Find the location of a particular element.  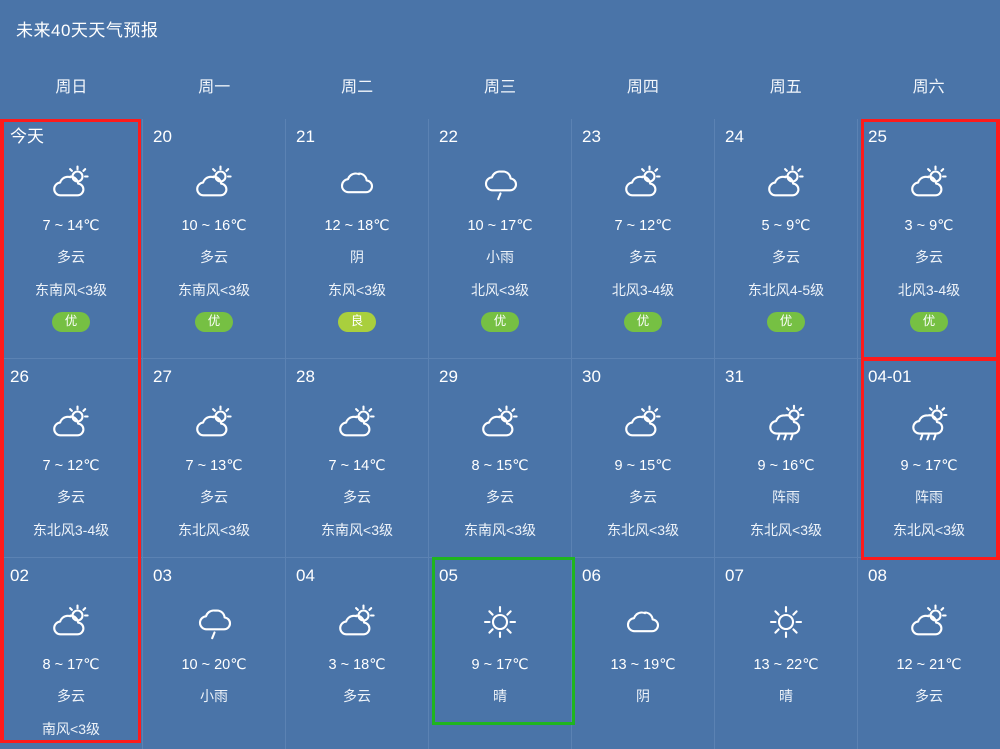

weekday-label-fri: 周五 is located at coordinates (785, 87).